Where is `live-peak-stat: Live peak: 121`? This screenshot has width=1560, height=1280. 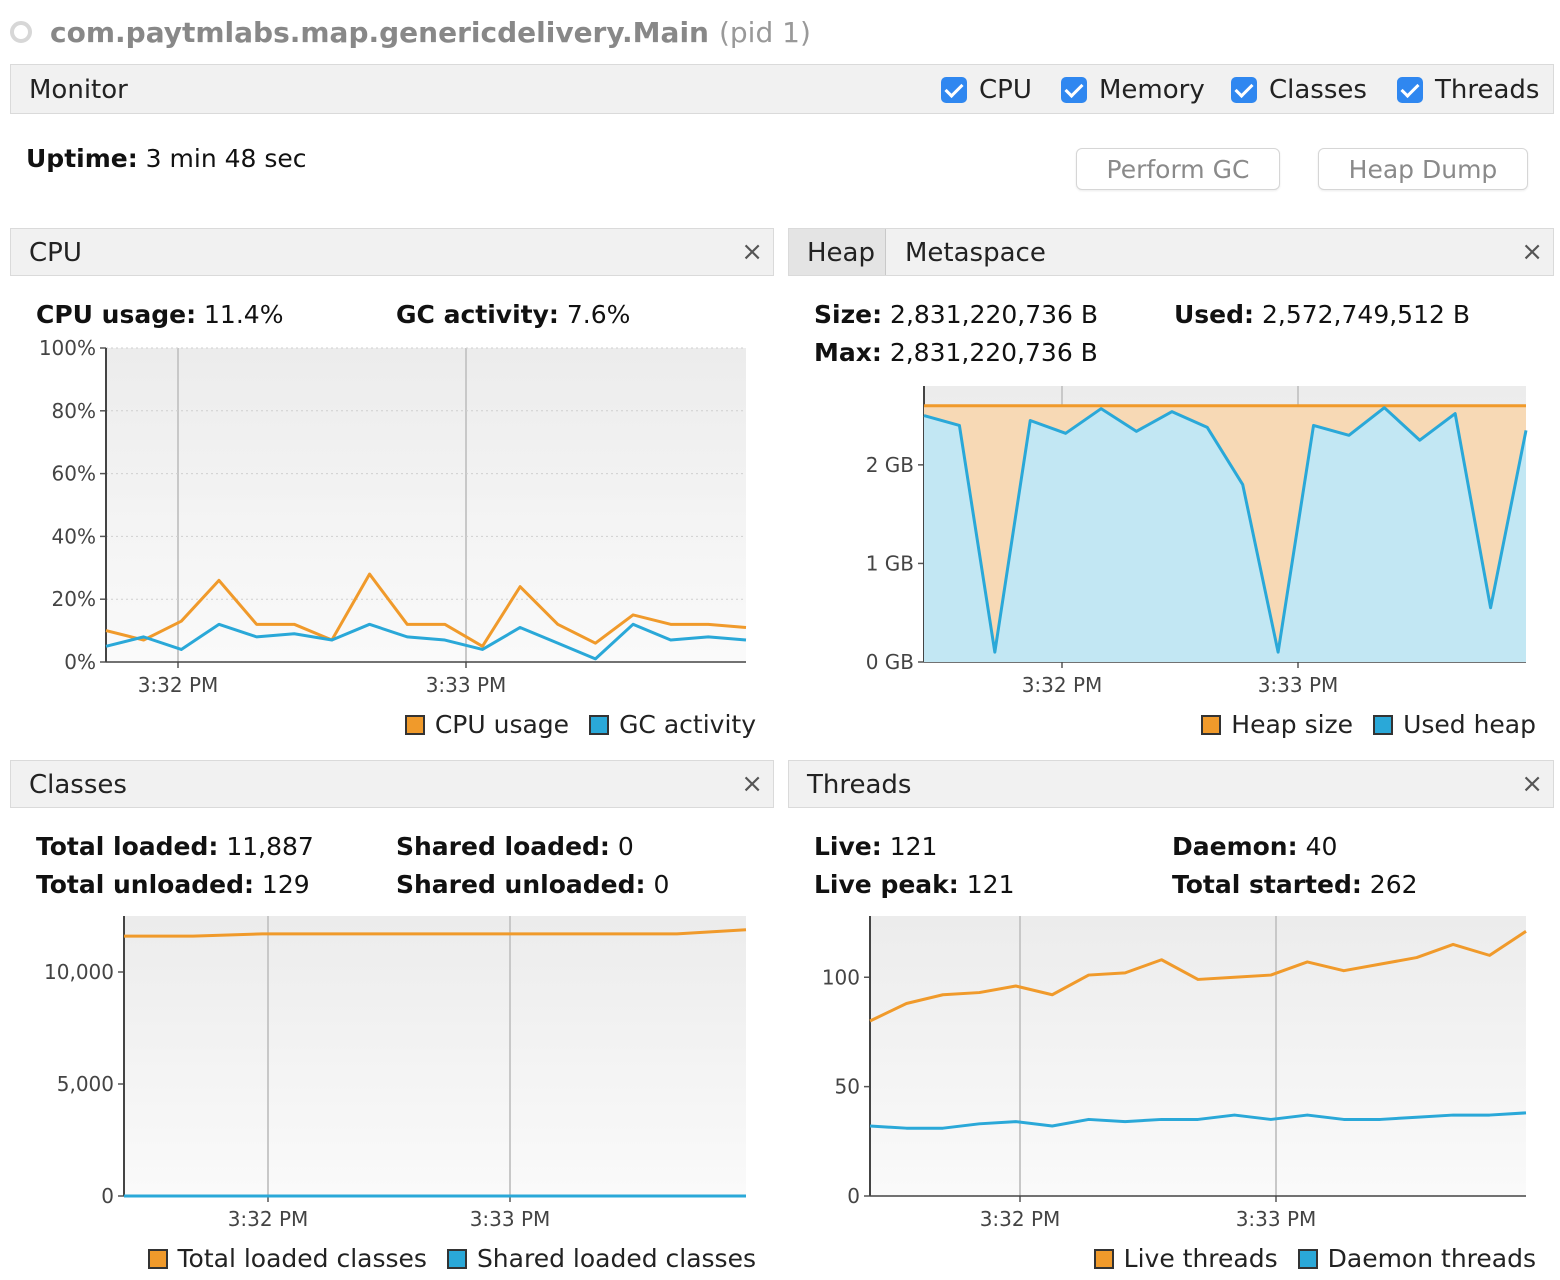 live-peak-stat: Live peak: 121 is located at coordinates (914, 884).